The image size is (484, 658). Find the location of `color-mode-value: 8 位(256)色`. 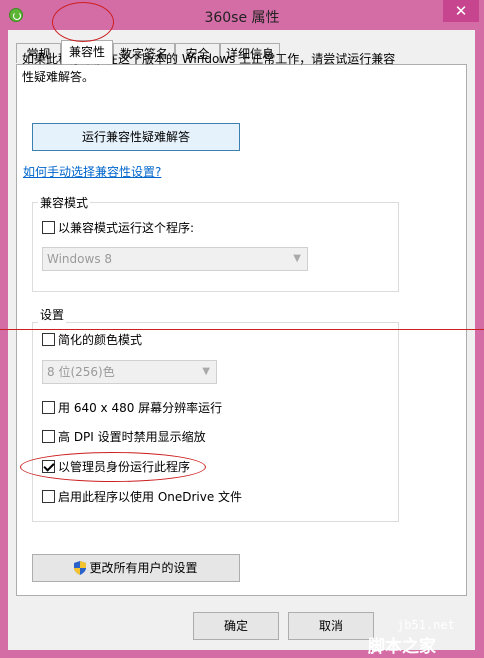

color-mode-value: 8 位(256)色 is located at coordinates (81, 372).